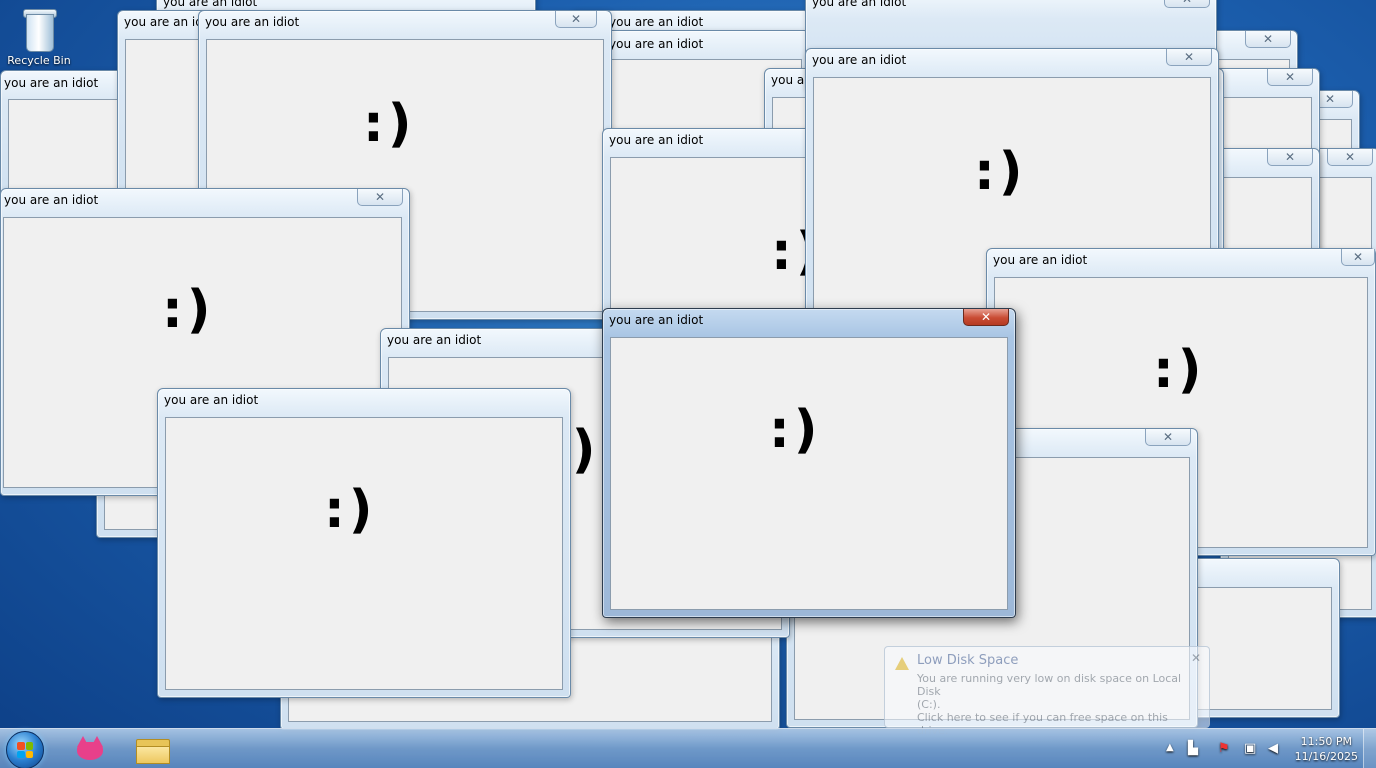 The image size is (1376, 768). What do you see at coordinates (1224, 748) in the screenshot?
I see `action-center-flag-icon: ⚑` at bounding box center [1224, 748].